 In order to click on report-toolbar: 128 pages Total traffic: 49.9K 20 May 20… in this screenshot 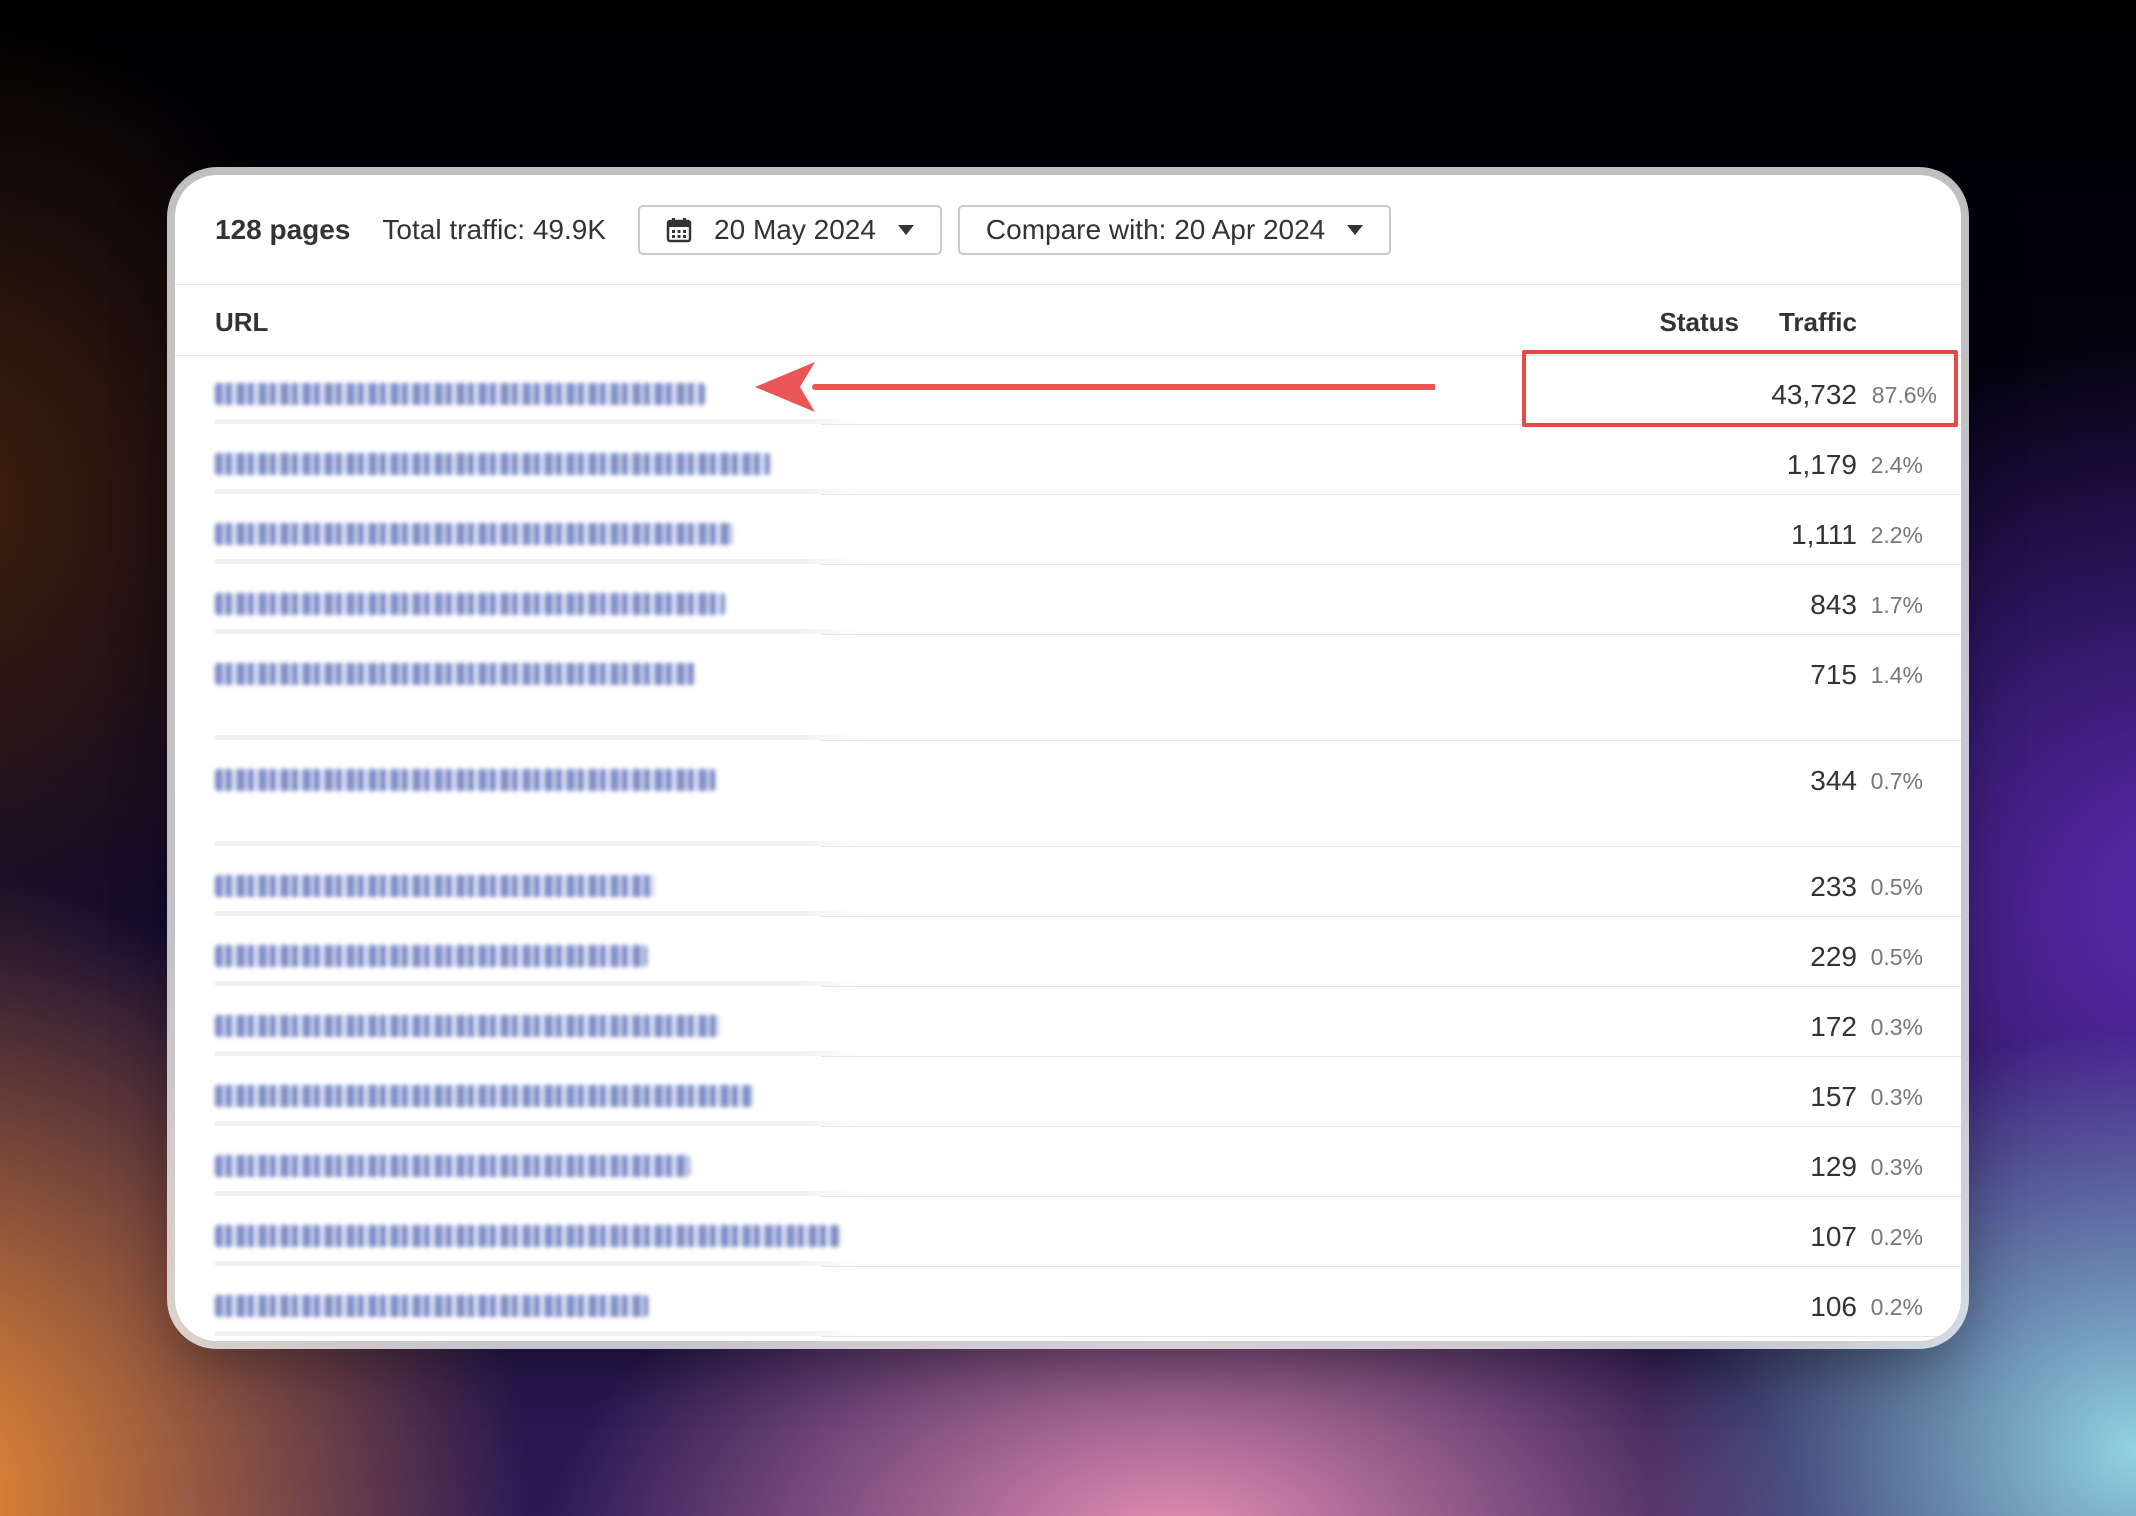, I will do `click(1068, 230)`.